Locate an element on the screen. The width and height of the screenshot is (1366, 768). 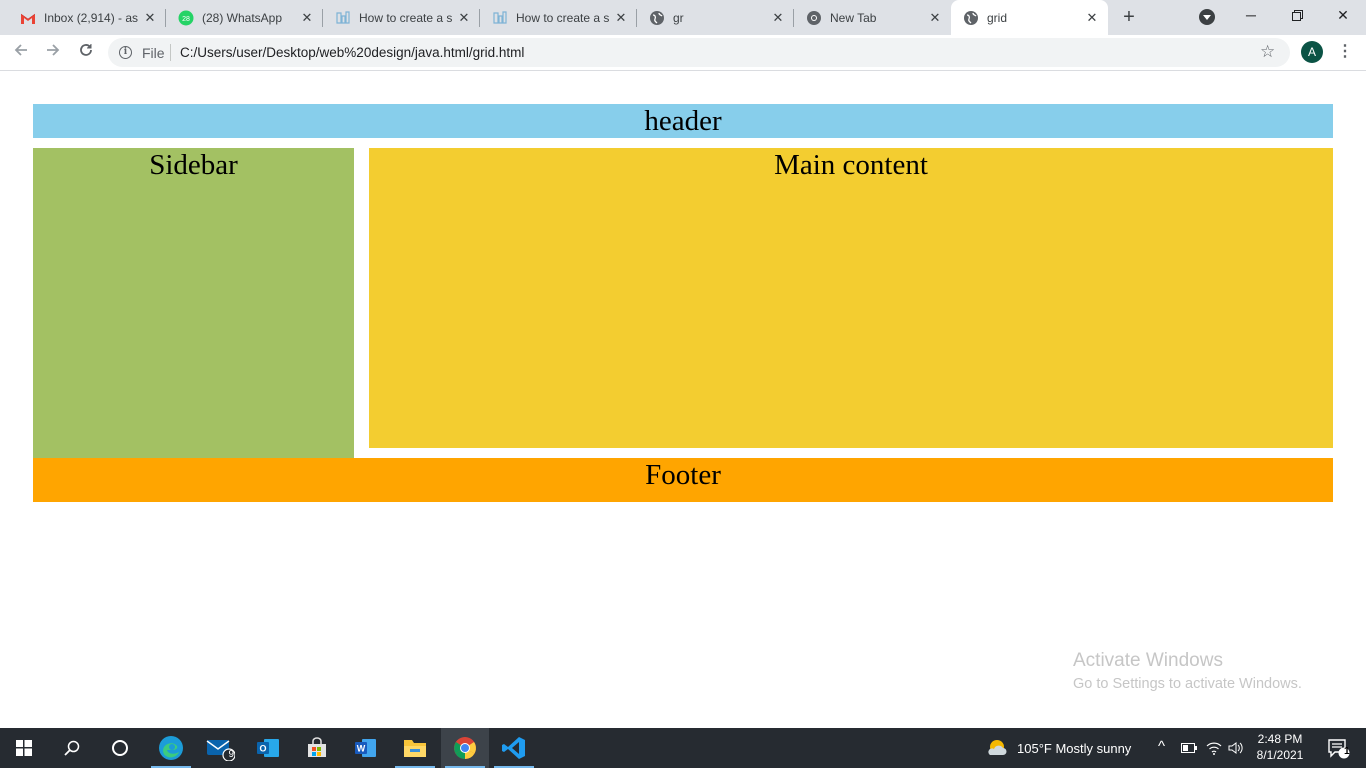
search-icon is located at coordinates (72, 748).